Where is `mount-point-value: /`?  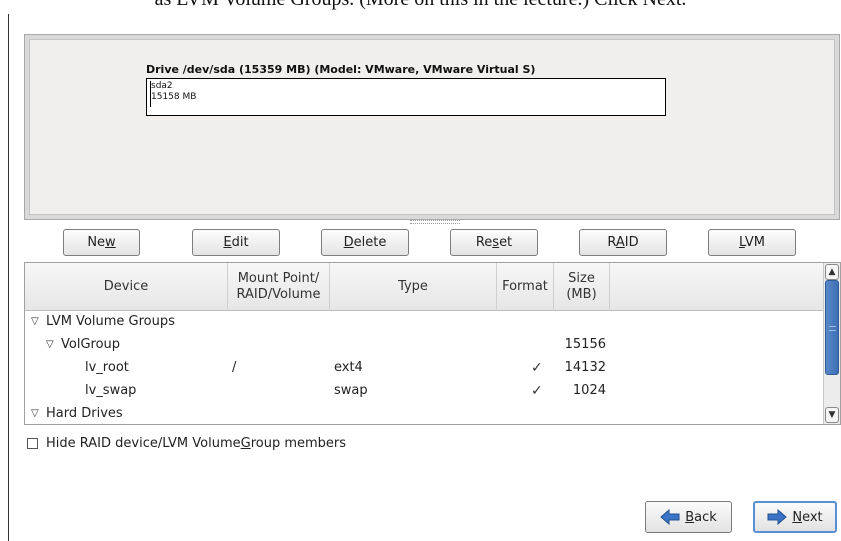
mount-point-value: / is located at coordinates (234, 367).